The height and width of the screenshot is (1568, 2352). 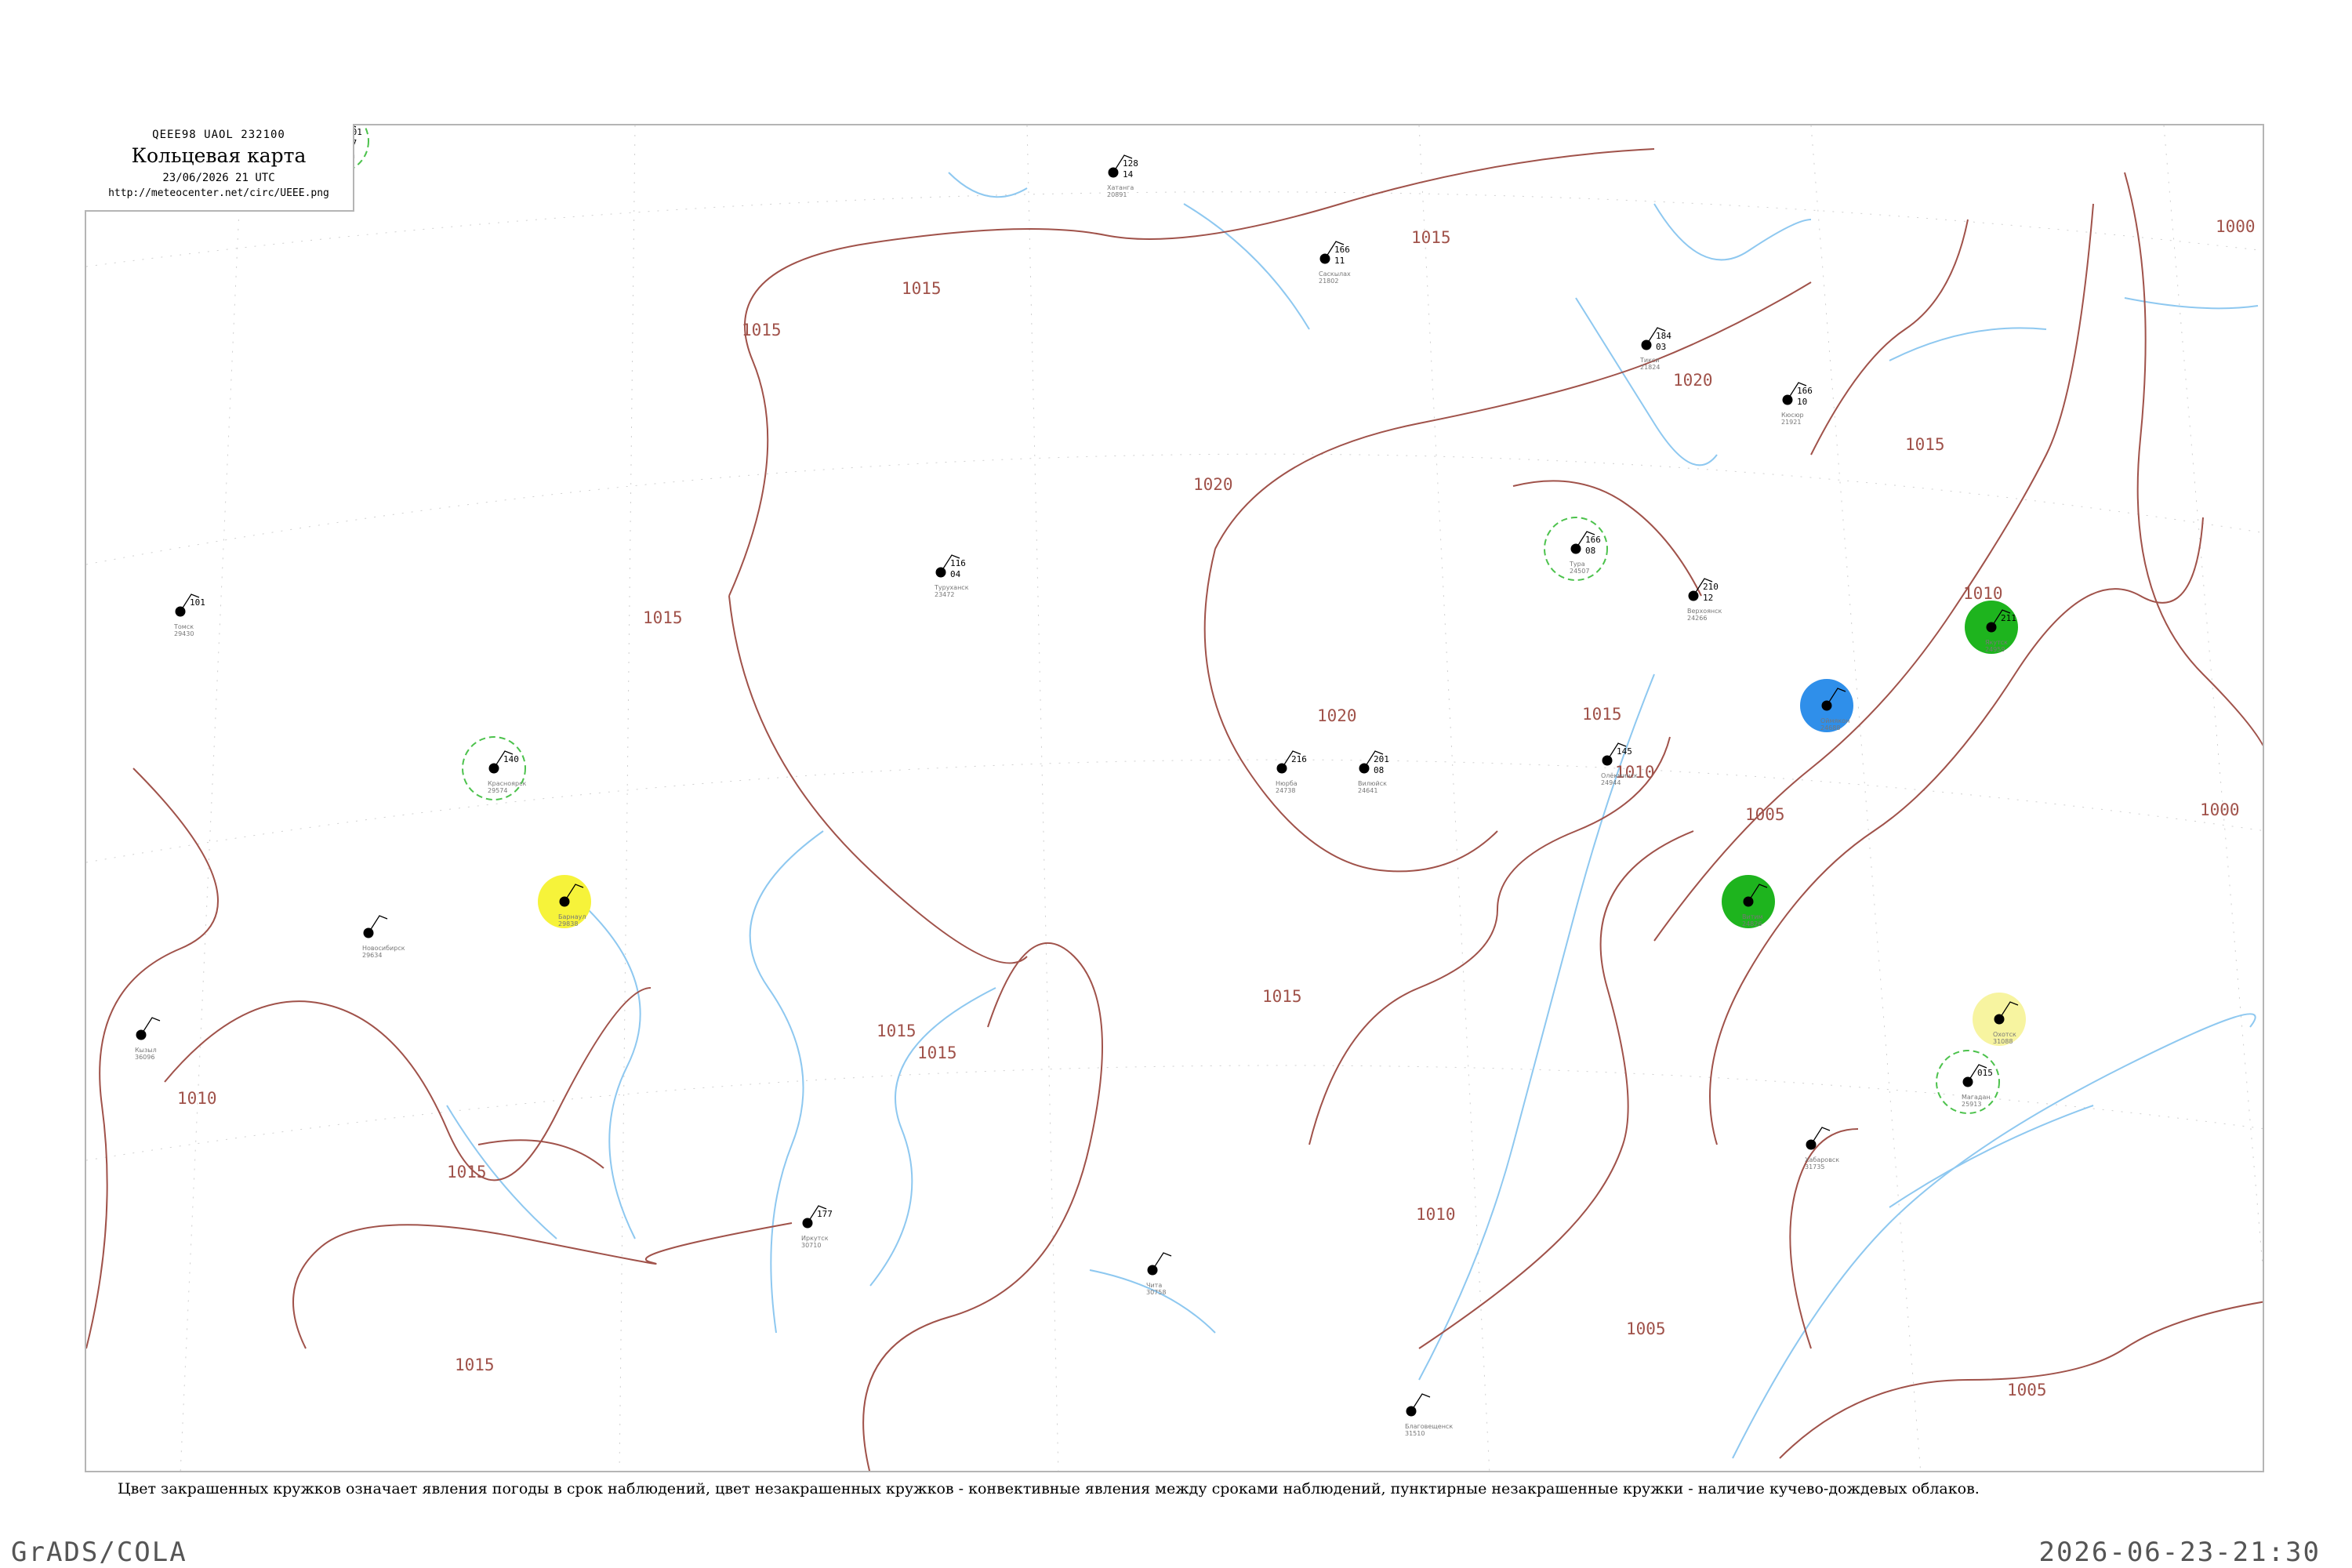 What do you see at coordinates (1339, 261) in the screenshot?
I see `station-tendency: 11` at bounding box center [1339, 261].